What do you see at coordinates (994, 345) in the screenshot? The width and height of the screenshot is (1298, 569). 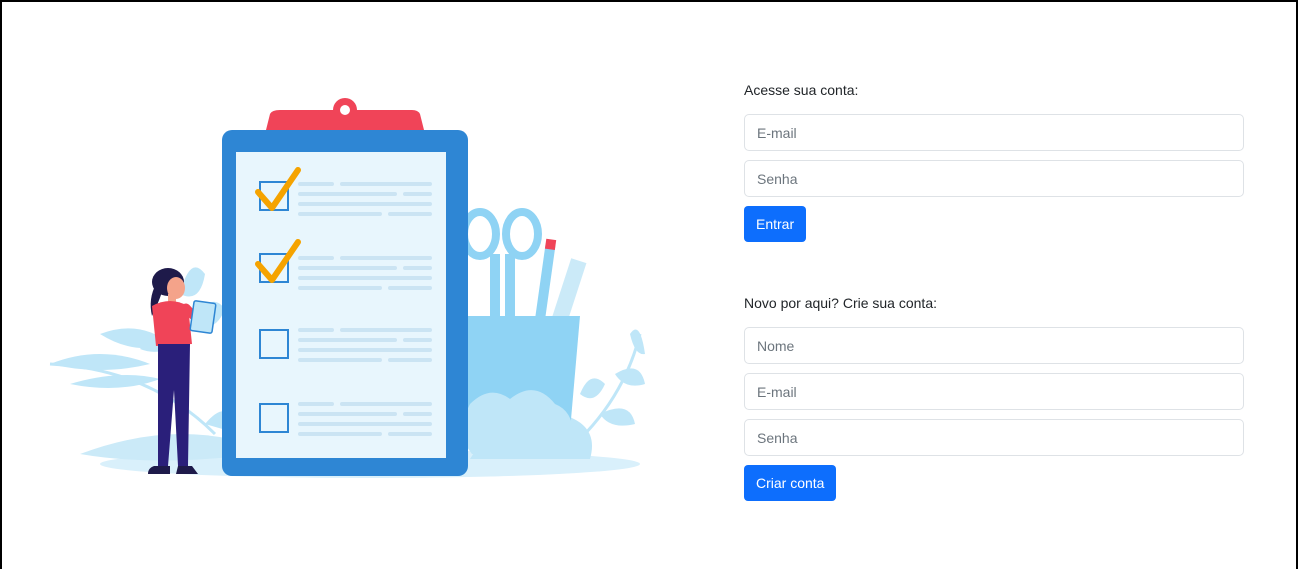 I see `signup-name-input` at bounding box center [994, 345].